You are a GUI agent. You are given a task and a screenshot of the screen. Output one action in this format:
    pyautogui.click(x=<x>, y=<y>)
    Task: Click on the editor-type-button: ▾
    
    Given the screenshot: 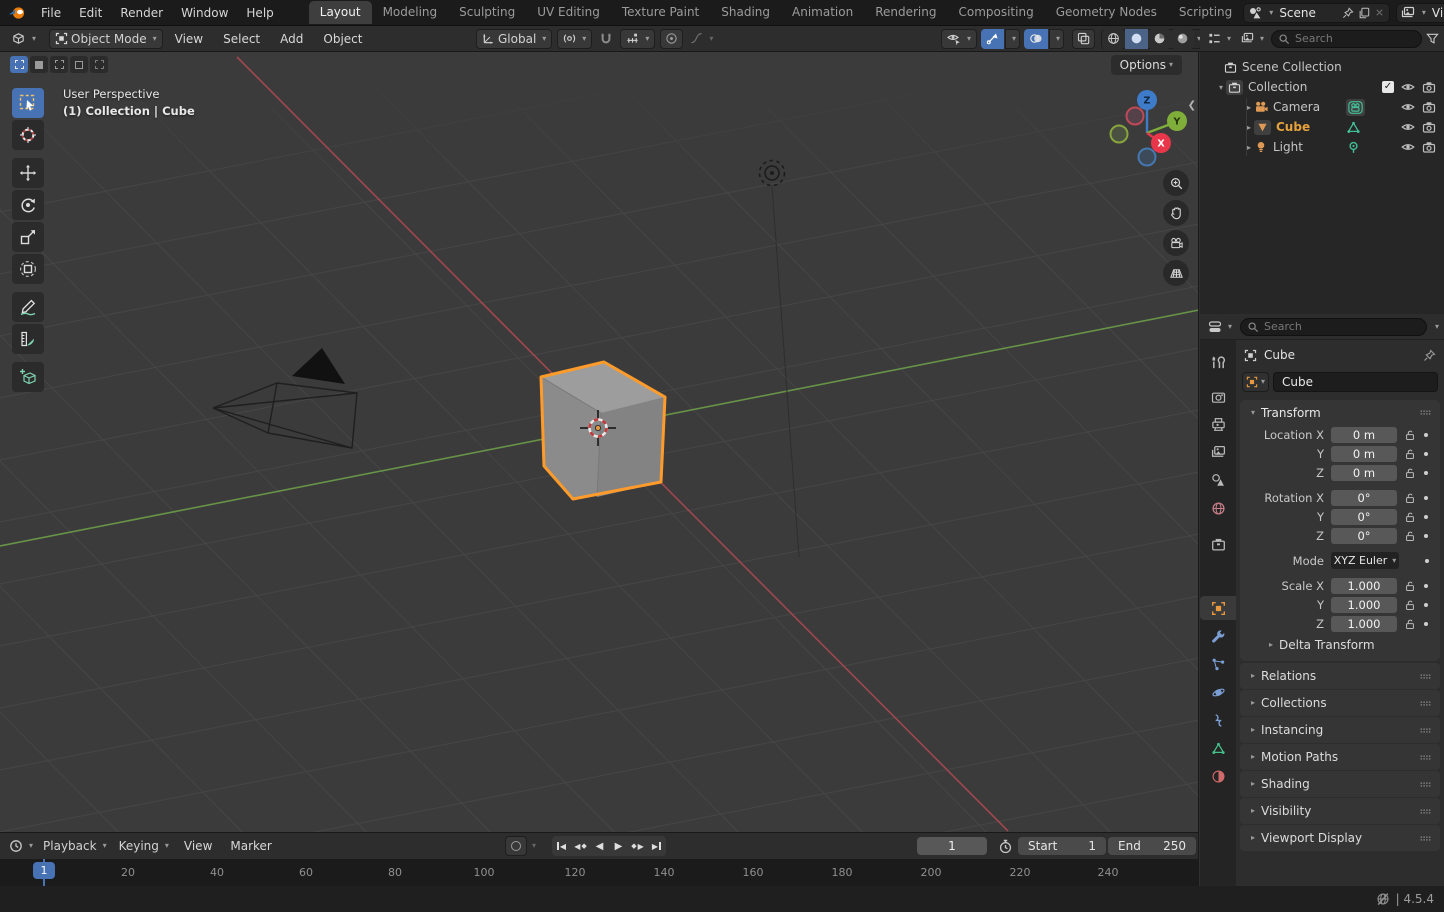 What is the action you would take?
    pyautogui.click(x=24, y=38)
    